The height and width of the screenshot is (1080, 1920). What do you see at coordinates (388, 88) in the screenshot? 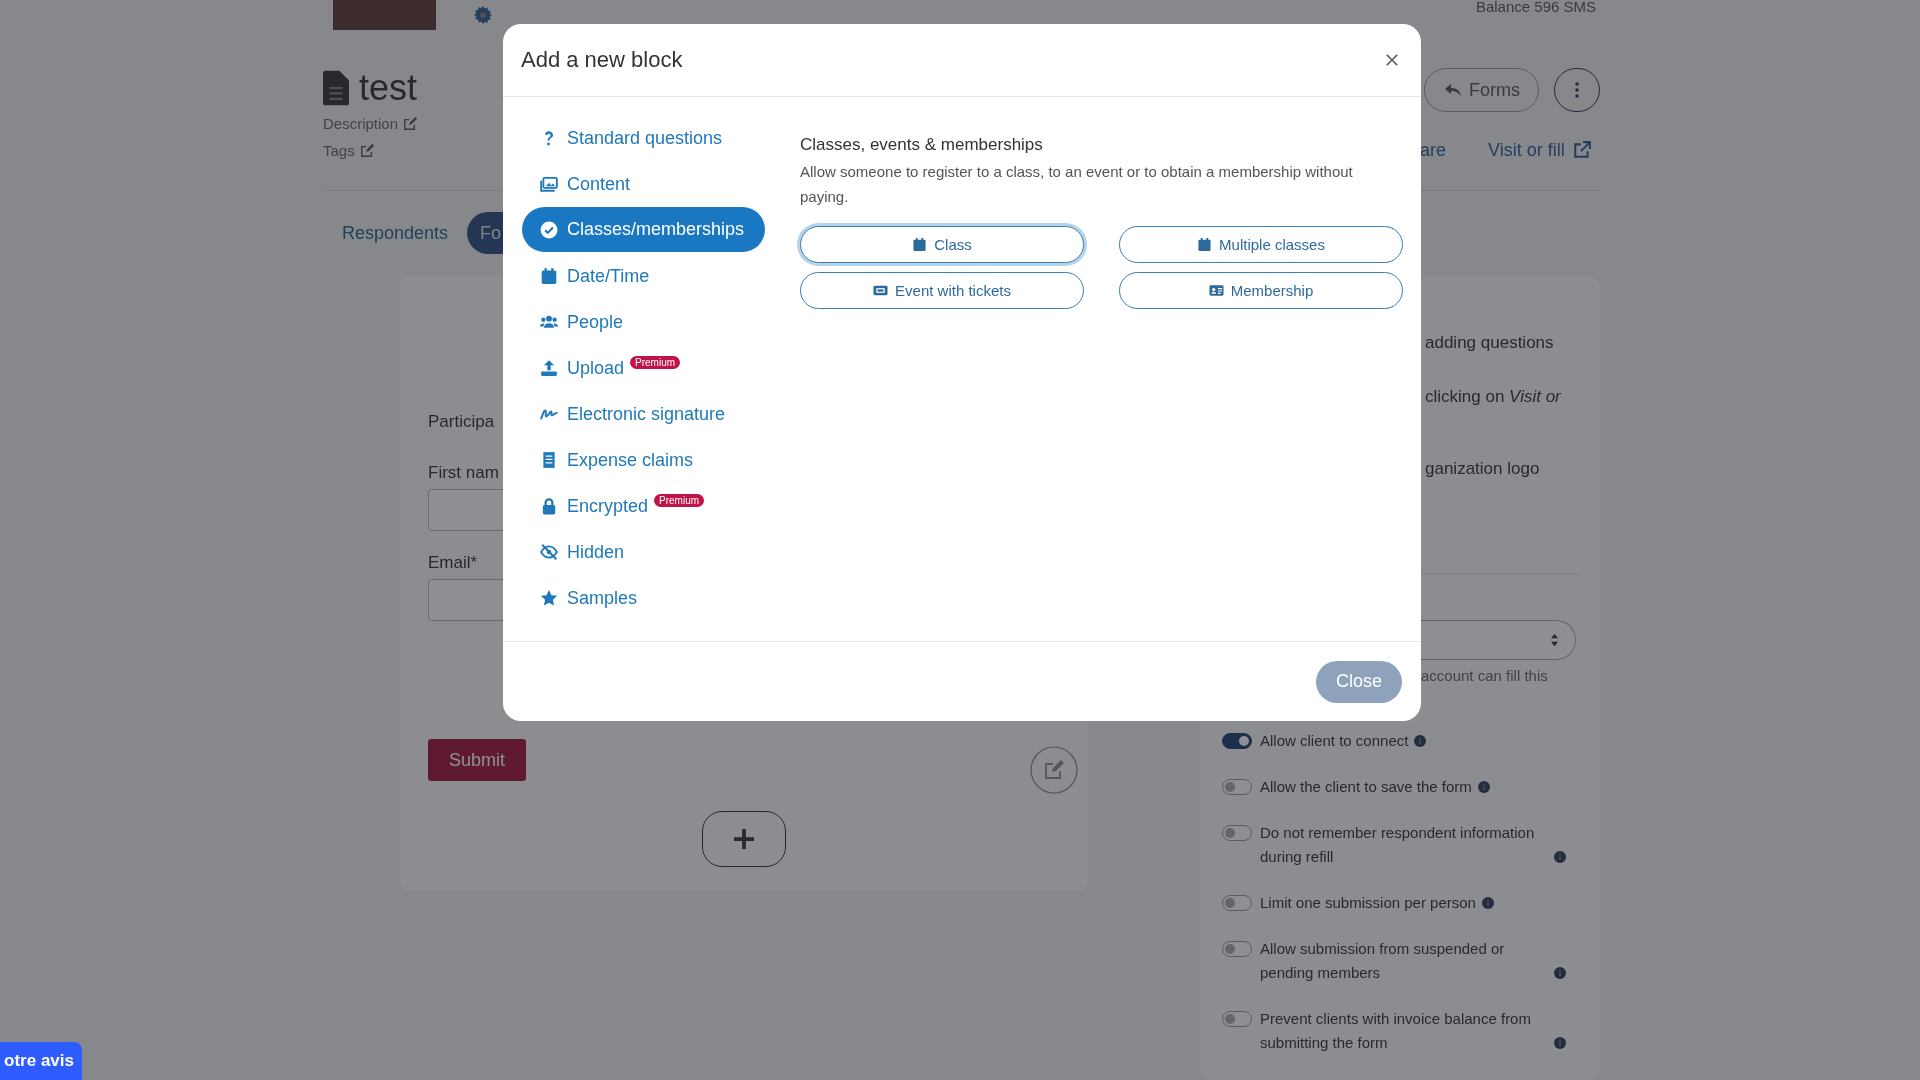
I see `page-title: test` at bounding box center [388, 88].